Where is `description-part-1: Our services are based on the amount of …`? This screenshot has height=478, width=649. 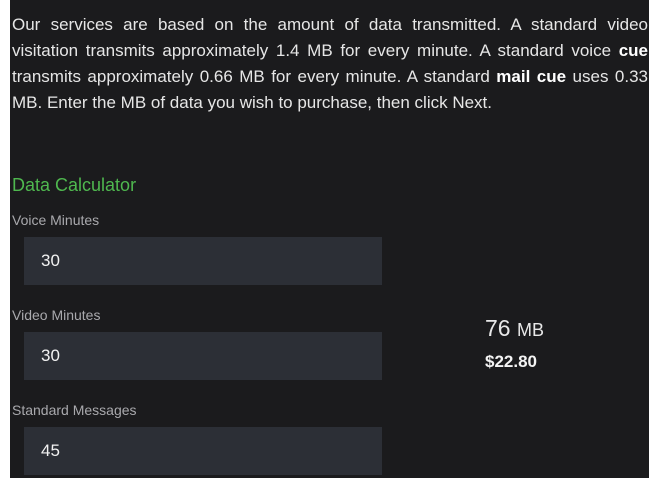 description-part-1: Our services are based on the amount of … is located at coordinates (330, 37).